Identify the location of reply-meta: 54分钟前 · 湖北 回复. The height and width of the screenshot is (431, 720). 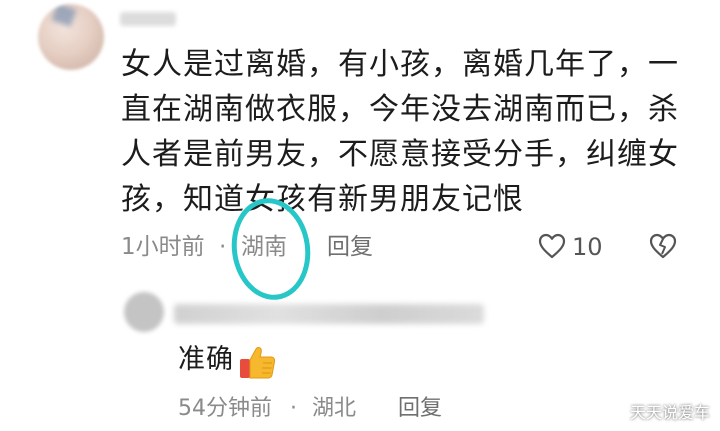
(328, 409).